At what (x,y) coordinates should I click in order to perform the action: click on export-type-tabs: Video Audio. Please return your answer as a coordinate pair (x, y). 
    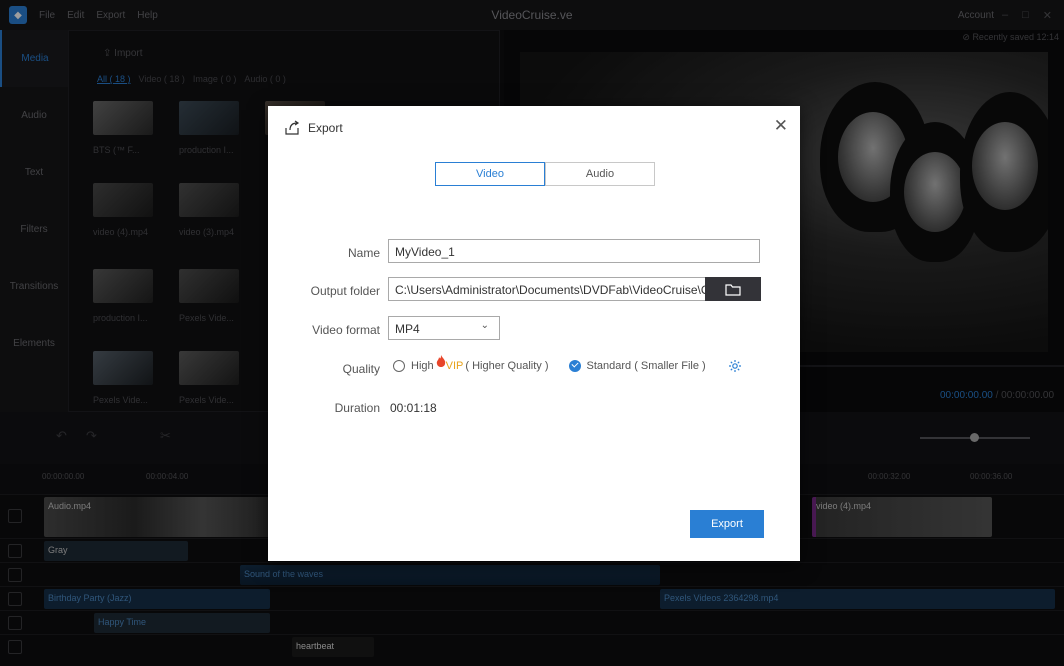
    Looking at the image, I should click on (545, 174).